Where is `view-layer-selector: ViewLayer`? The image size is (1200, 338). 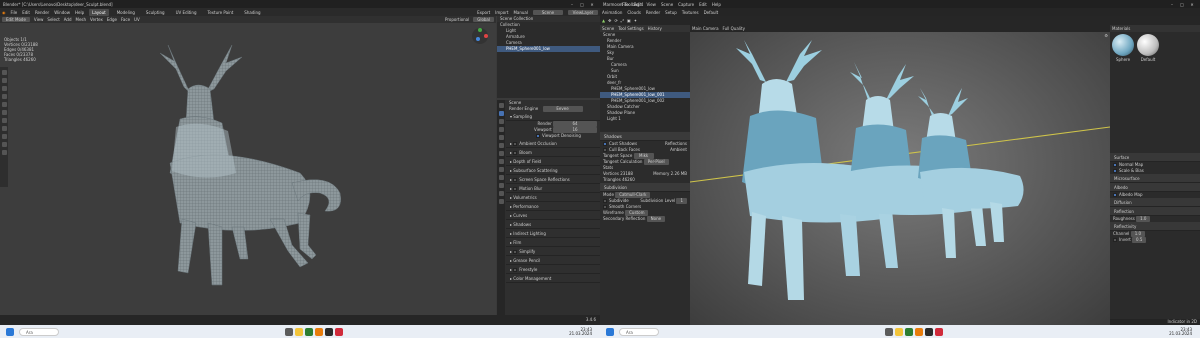
view-layer-selector: ViewLayer is located at coordinates (583, 12).